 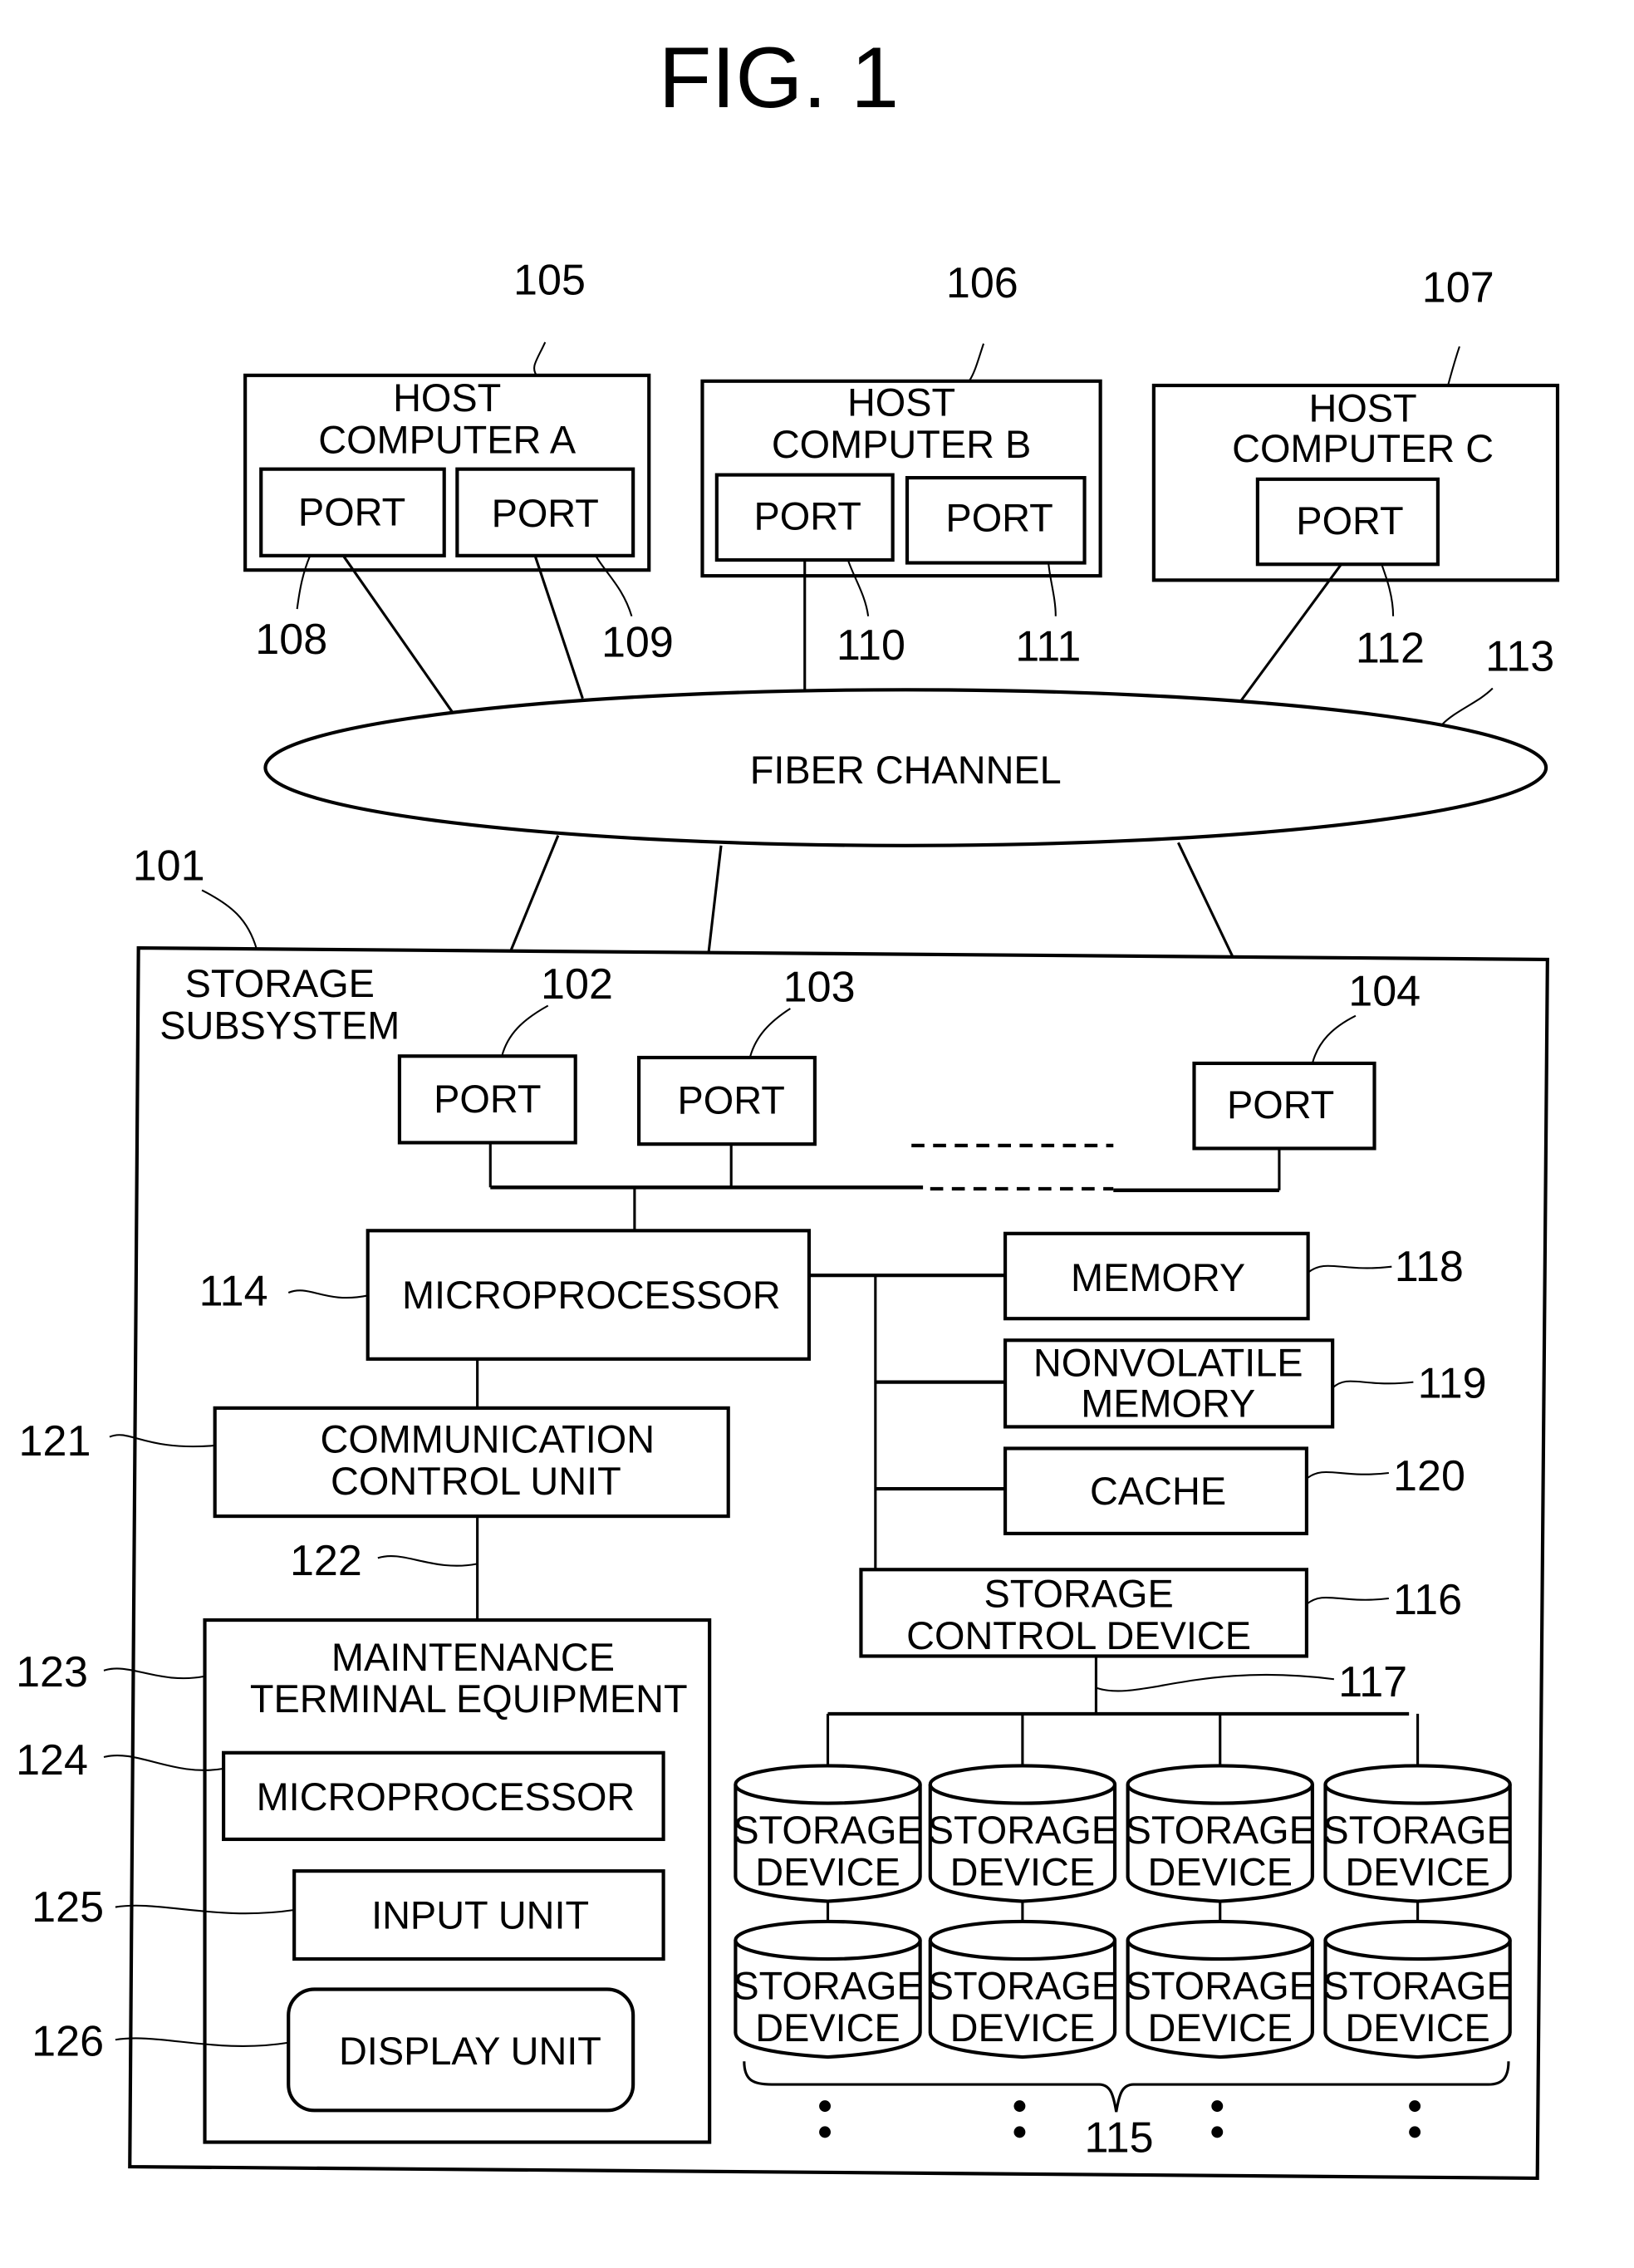 I want to click on ref-120: 120, so click(x=1429, y=1476).